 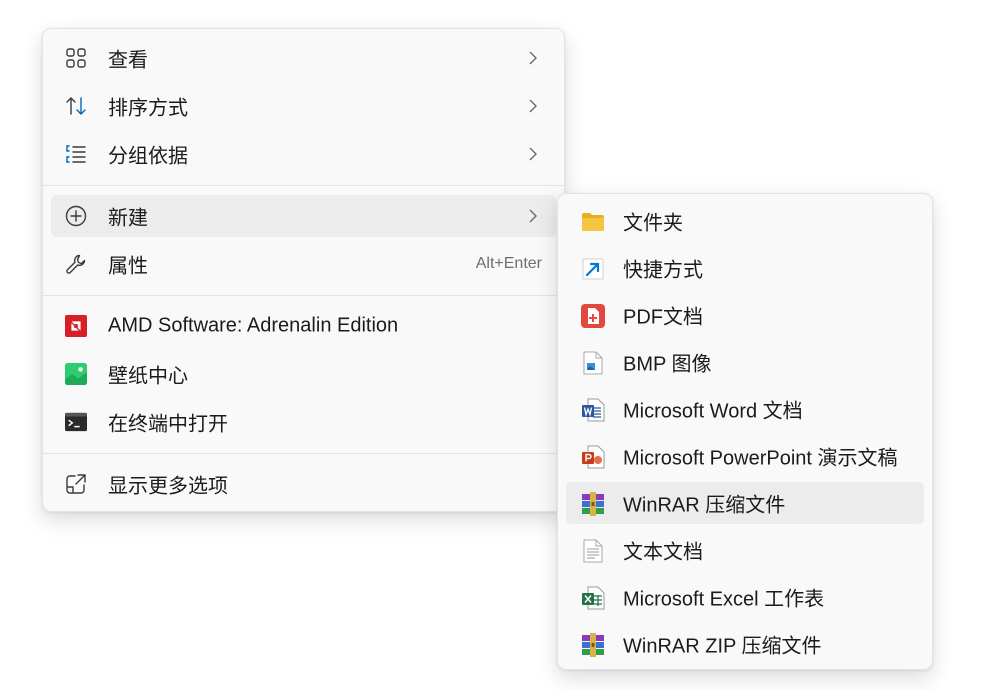 I want to click on menu-item-open-in-terminal: 在终端中打开, so click(x=303, y=422).